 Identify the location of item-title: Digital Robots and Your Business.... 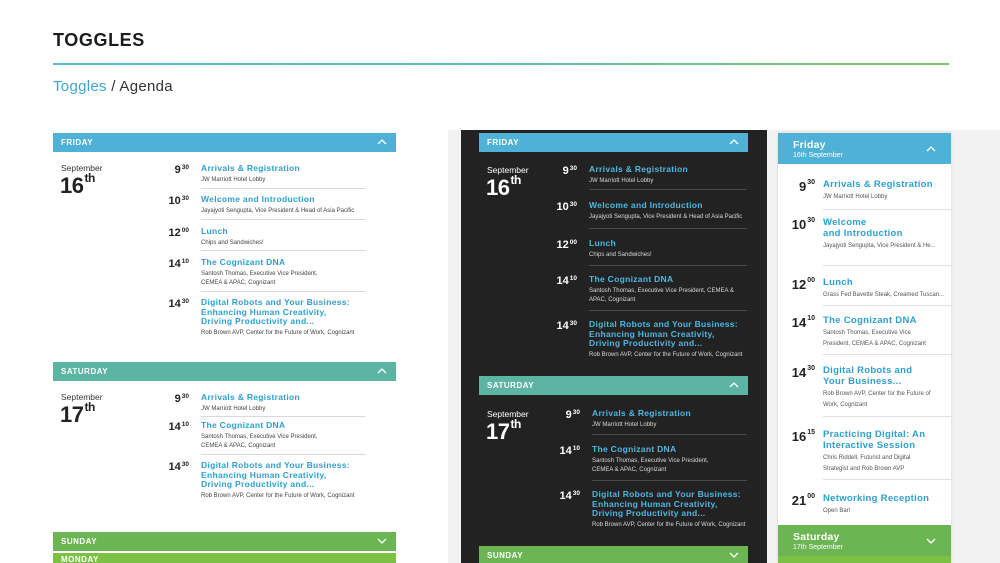
(887, 376).